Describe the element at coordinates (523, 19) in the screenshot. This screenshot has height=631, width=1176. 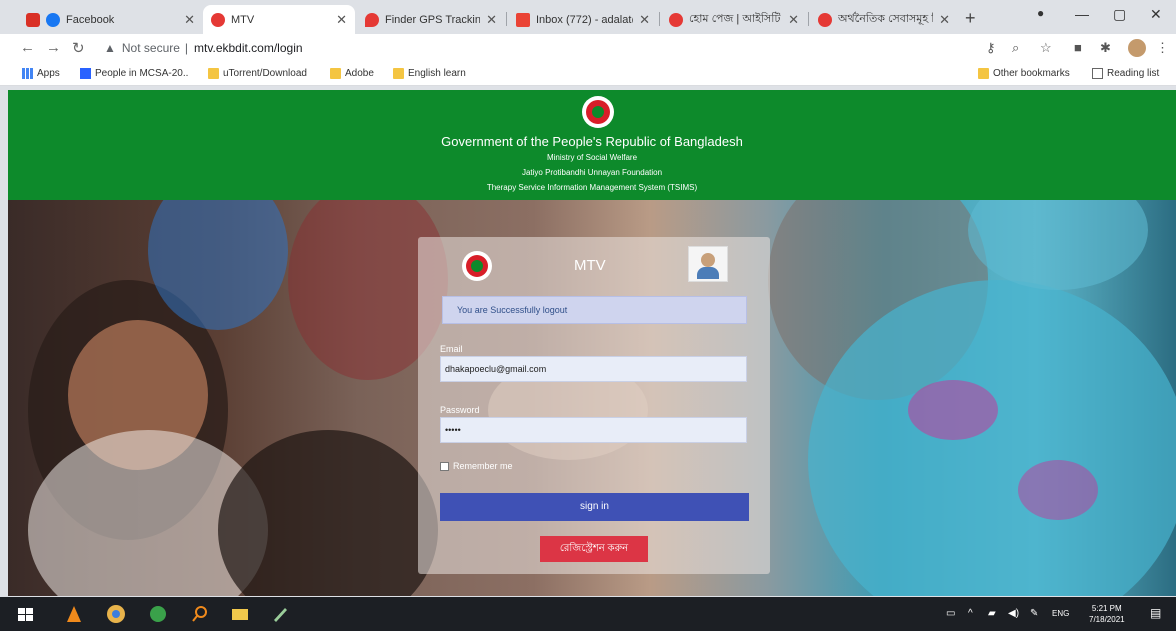
I see `gmail-icon` at that location.